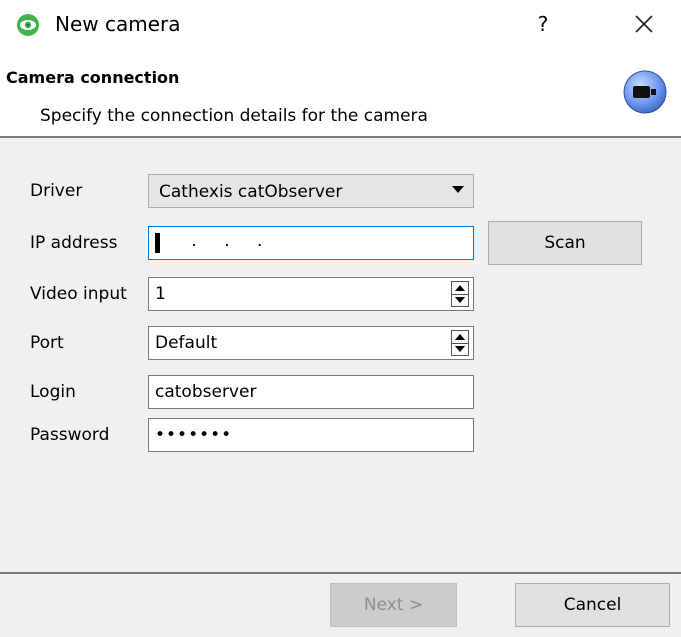  Describe the element at coordinates (393, 605) in the screenshot. I see `next-button: Next >` at that location.